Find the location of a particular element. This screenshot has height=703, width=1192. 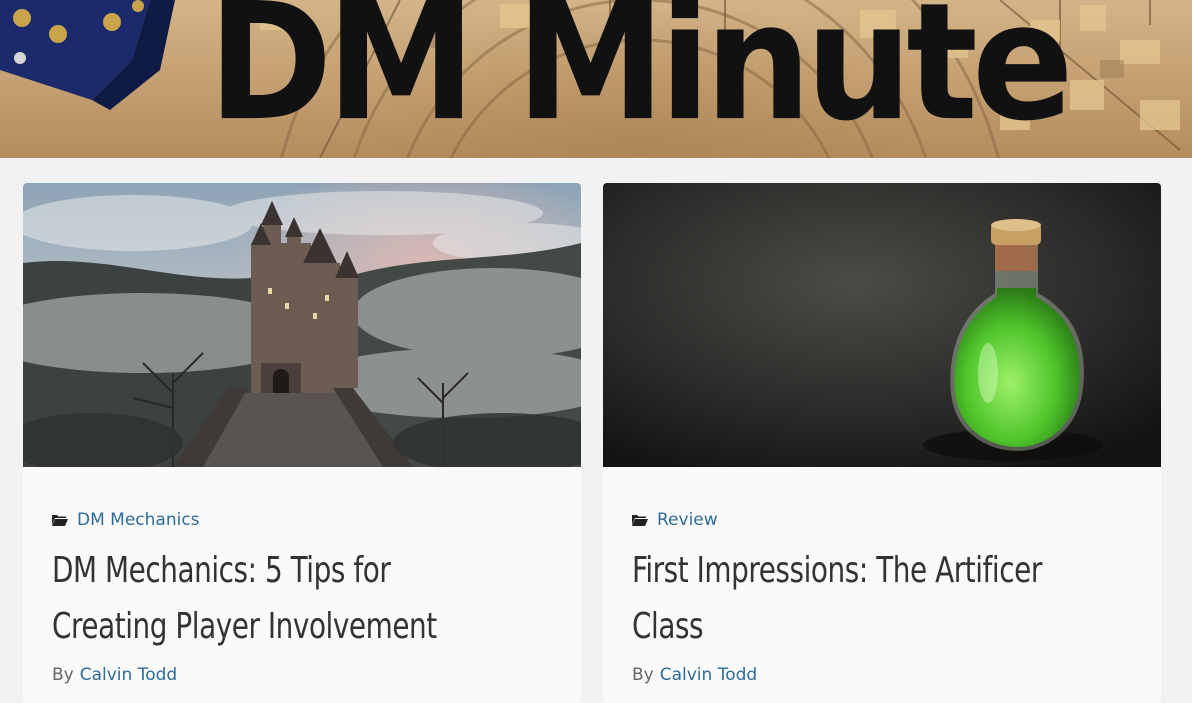

category-link: DM Mechanics is located at coordinates (138, 520).